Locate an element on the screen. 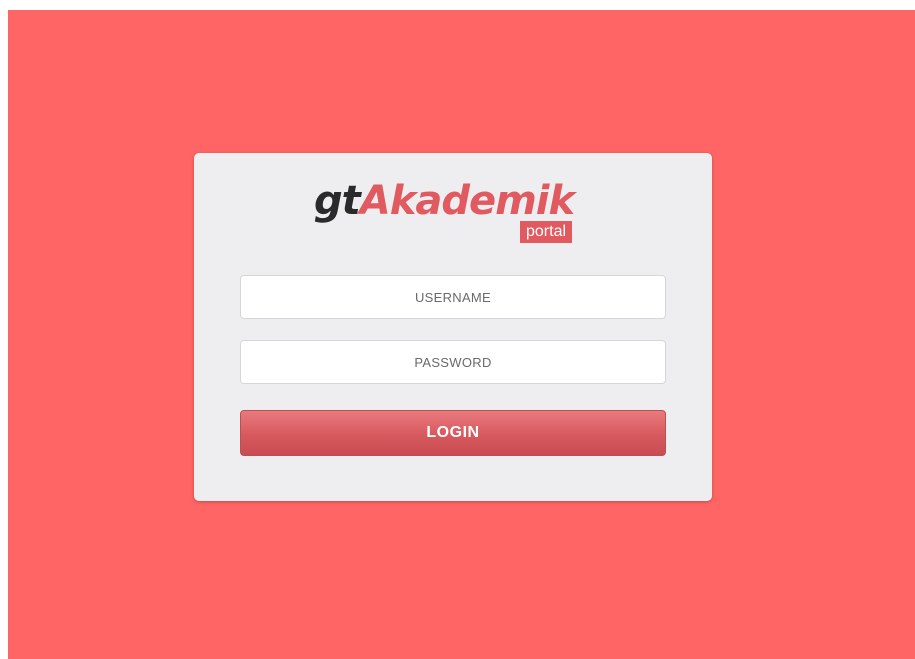 This screenshot has width=915, height=659. logo-name: Akademik is located at coordinates (467, 201).